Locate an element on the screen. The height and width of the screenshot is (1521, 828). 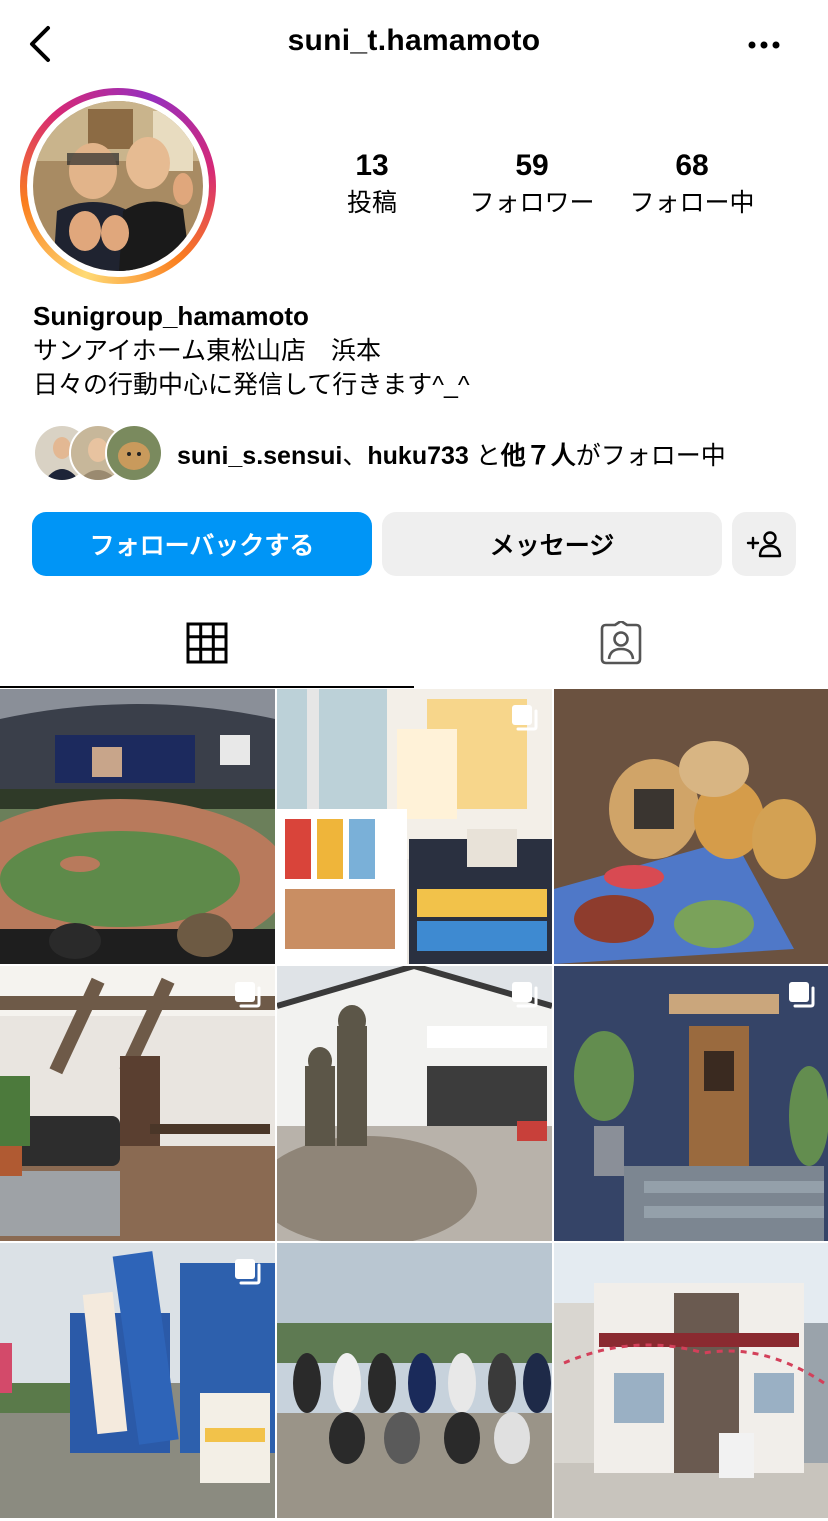
followed-by-text: suni_s.sensui、huku733 と他７人がフォロー中 is located at coordinates (451, 456).